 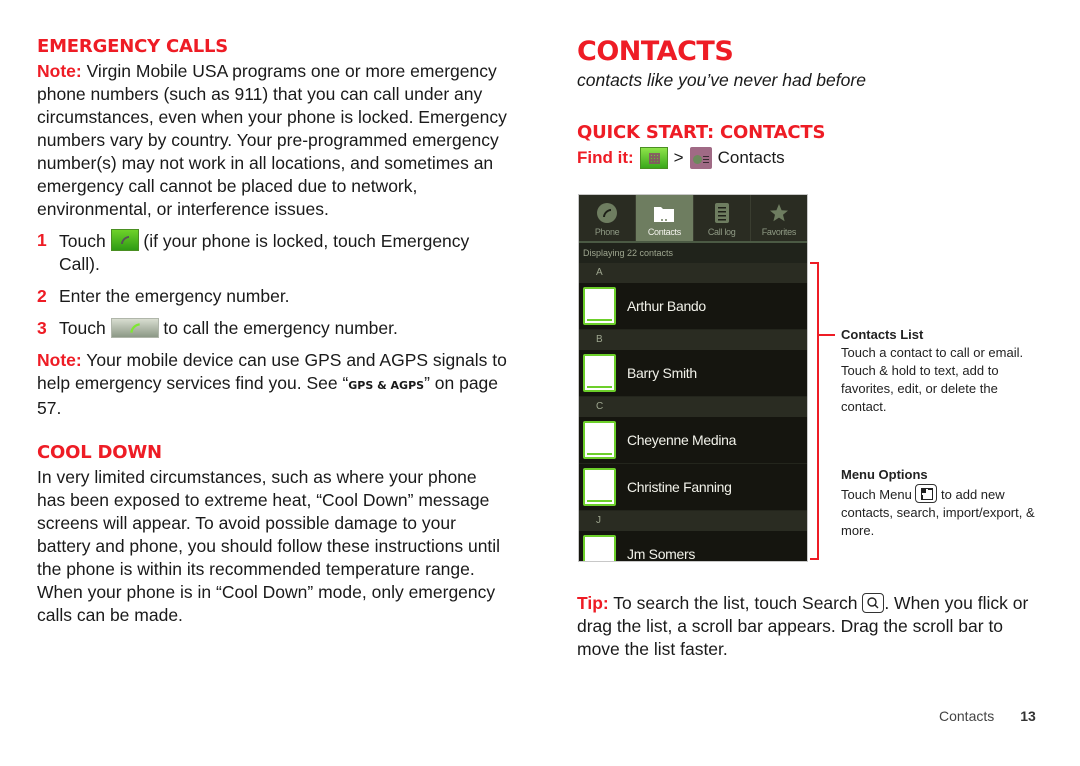 What do you see at coordinates (124, 240) in the screenshot?
I see `phone-dialer-icon` at bounding box center [124, 240].